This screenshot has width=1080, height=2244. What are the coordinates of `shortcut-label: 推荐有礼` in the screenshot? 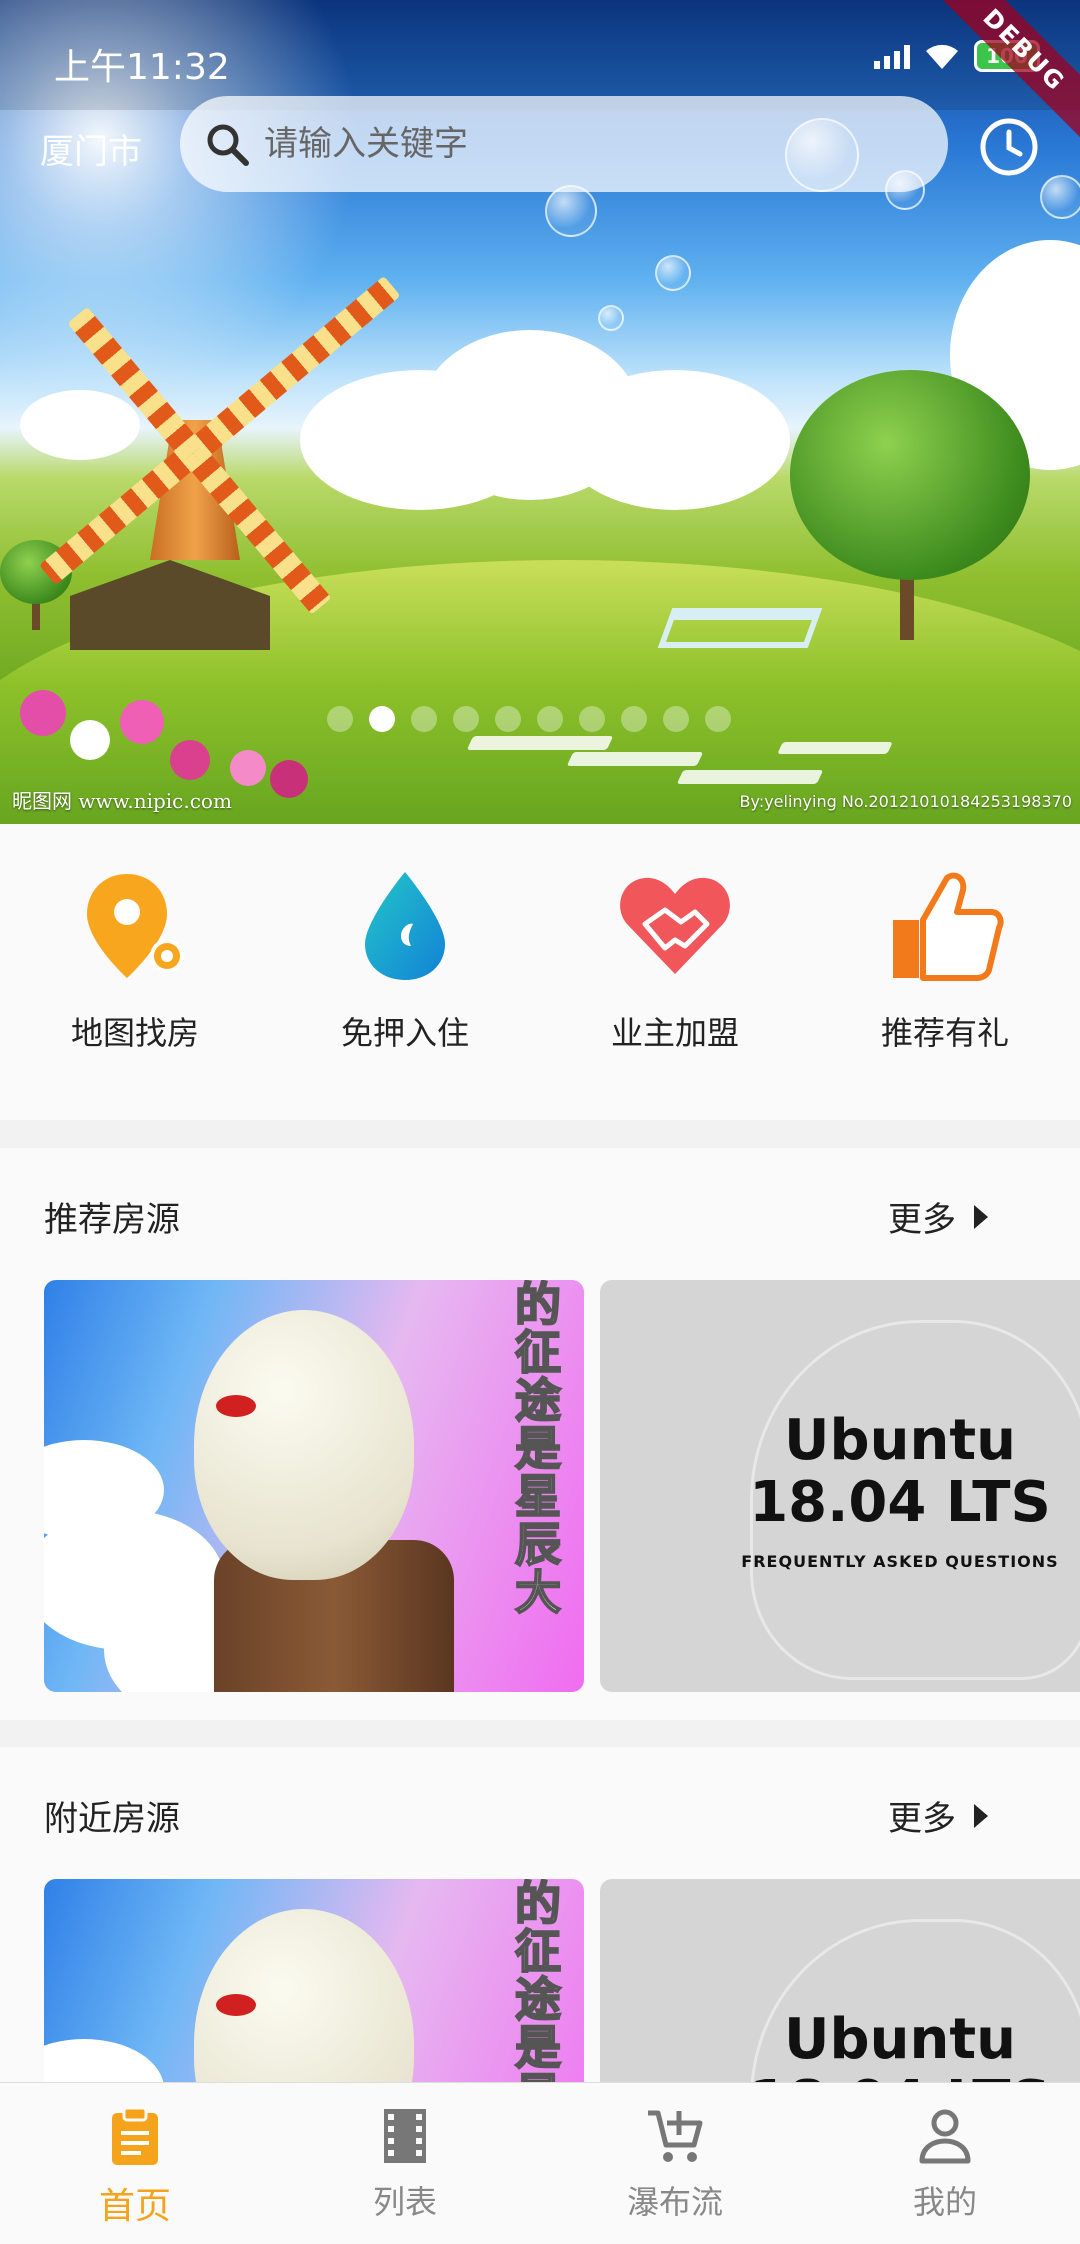 It's located at (944, 1033).